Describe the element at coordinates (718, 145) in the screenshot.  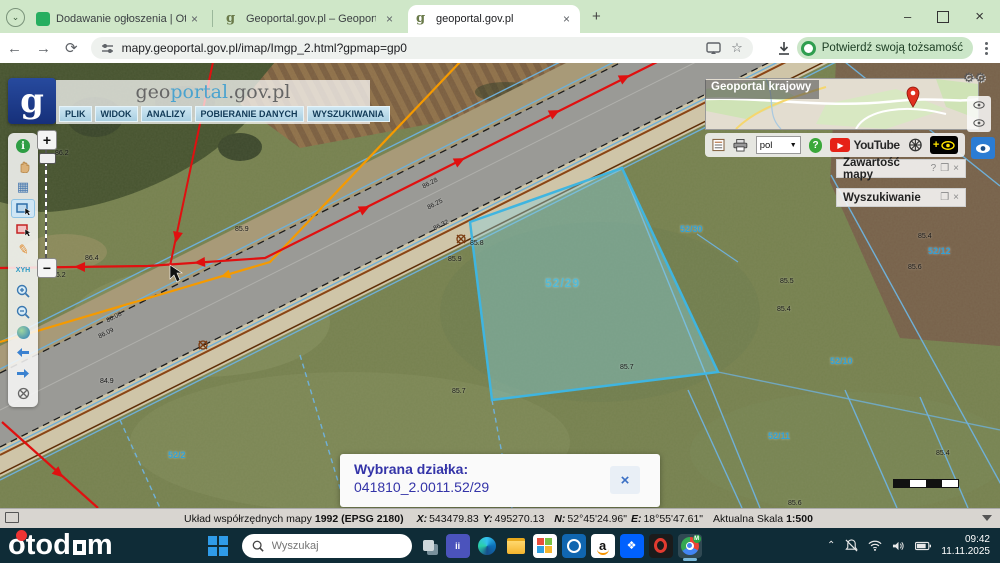
I see `legend-icon` at that location.